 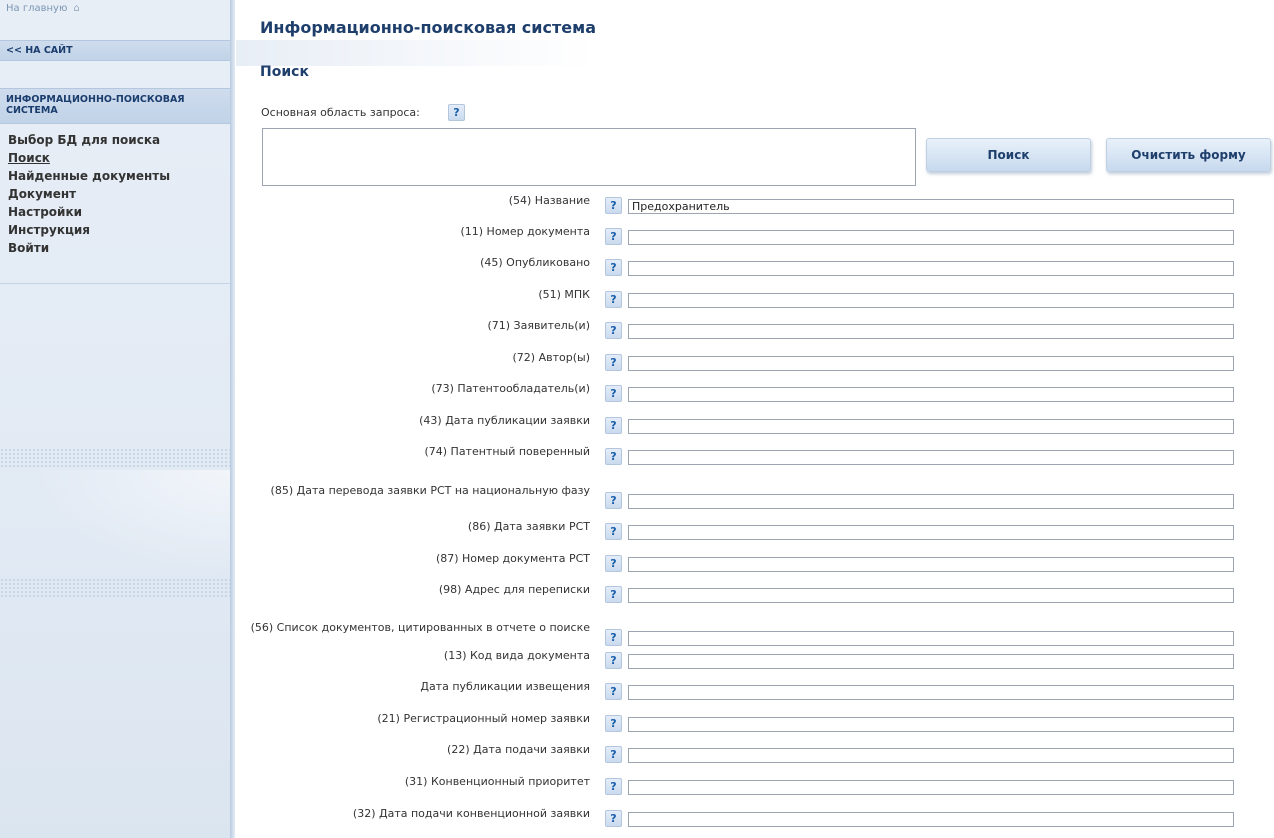 I want to click on field-row: (86) Дата заявки PCT?, so click(x=637, y=535).